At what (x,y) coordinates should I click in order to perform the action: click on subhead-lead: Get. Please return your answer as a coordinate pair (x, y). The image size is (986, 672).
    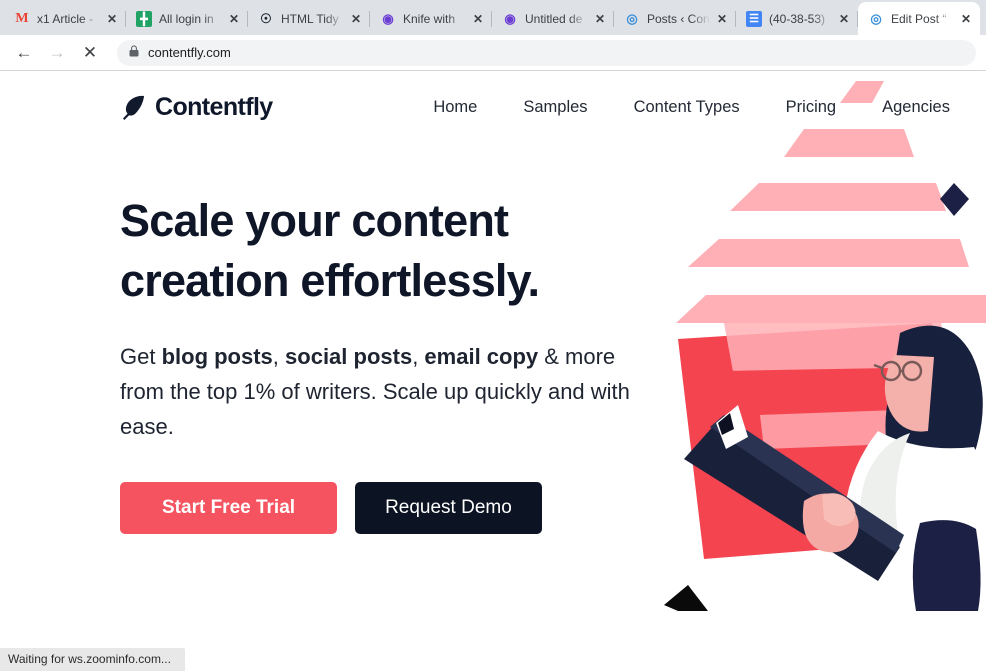
    Looking at the image, I should click on (141, 356).